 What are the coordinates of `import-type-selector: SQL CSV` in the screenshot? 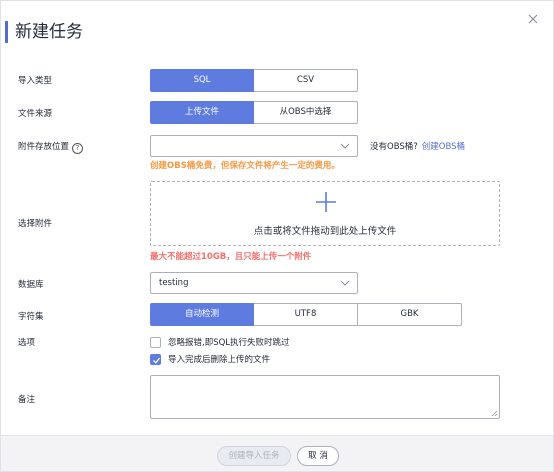 It's located at (254, 80).